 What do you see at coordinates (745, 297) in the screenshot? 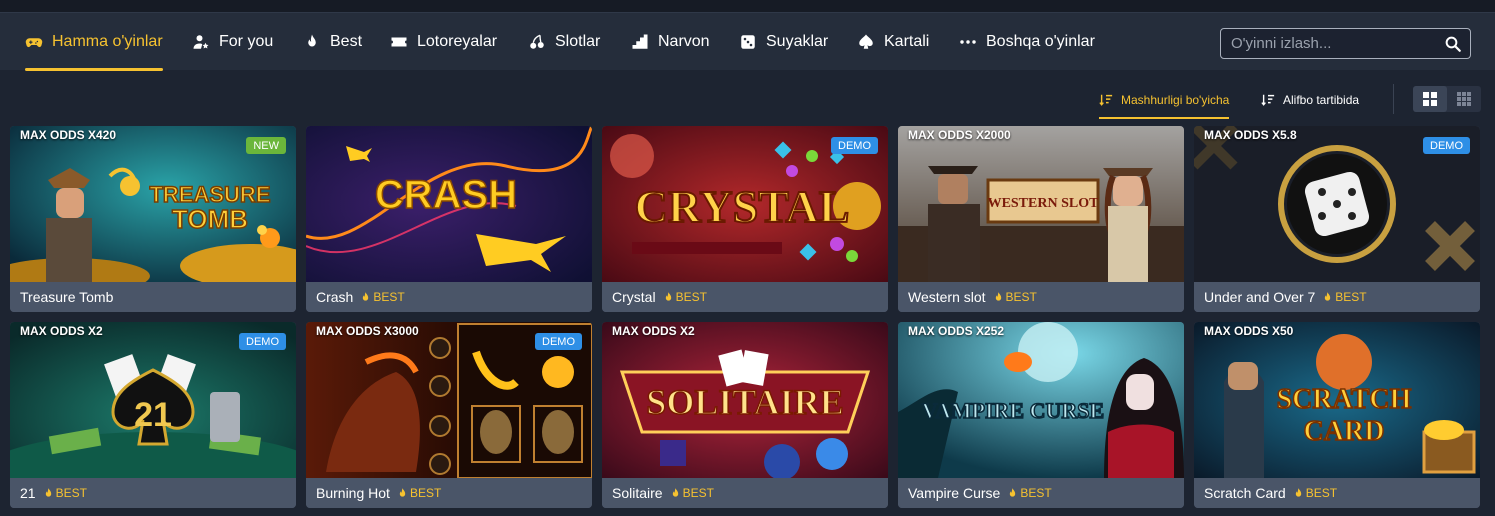
I see `card-caption: Crystal BEST` at bounding box center [745, 297].